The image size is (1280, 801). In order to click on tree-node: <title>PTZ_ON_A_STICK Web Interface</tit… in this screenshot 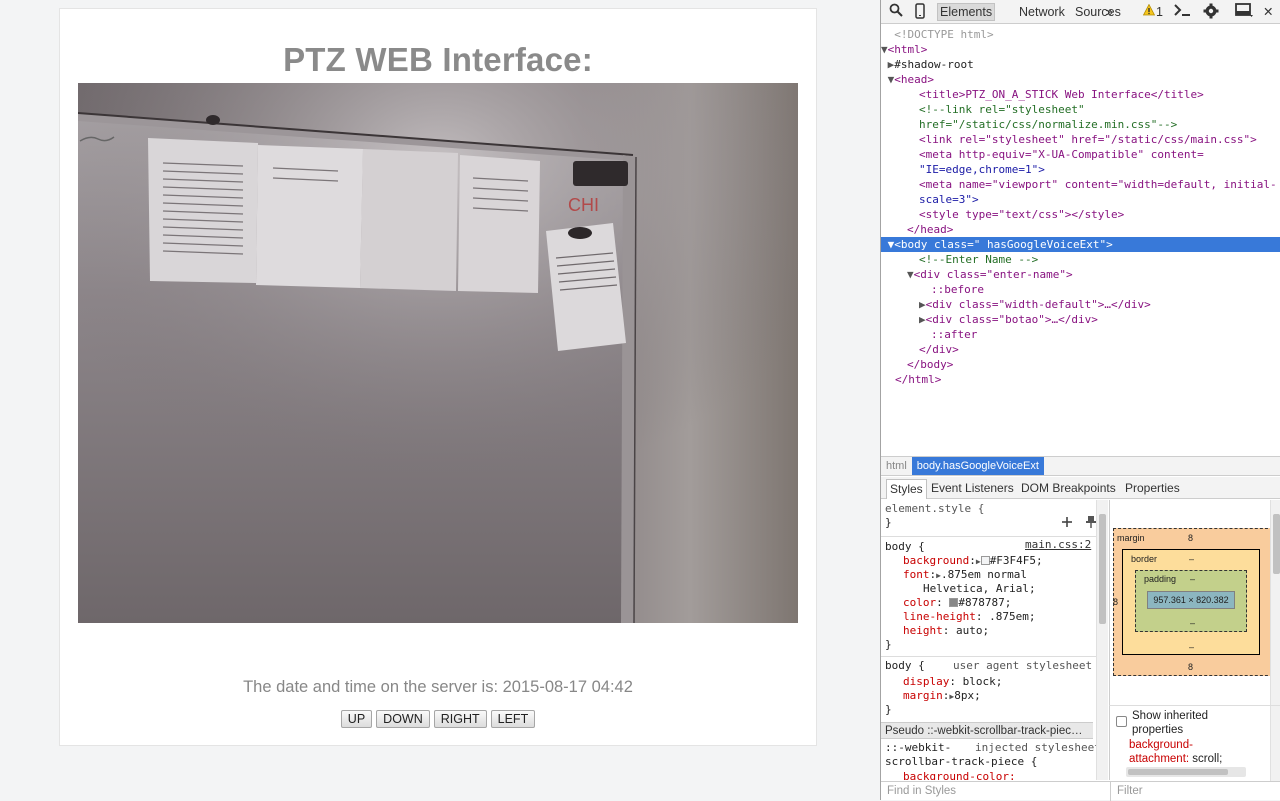, I will do `click(1080, 94)`.